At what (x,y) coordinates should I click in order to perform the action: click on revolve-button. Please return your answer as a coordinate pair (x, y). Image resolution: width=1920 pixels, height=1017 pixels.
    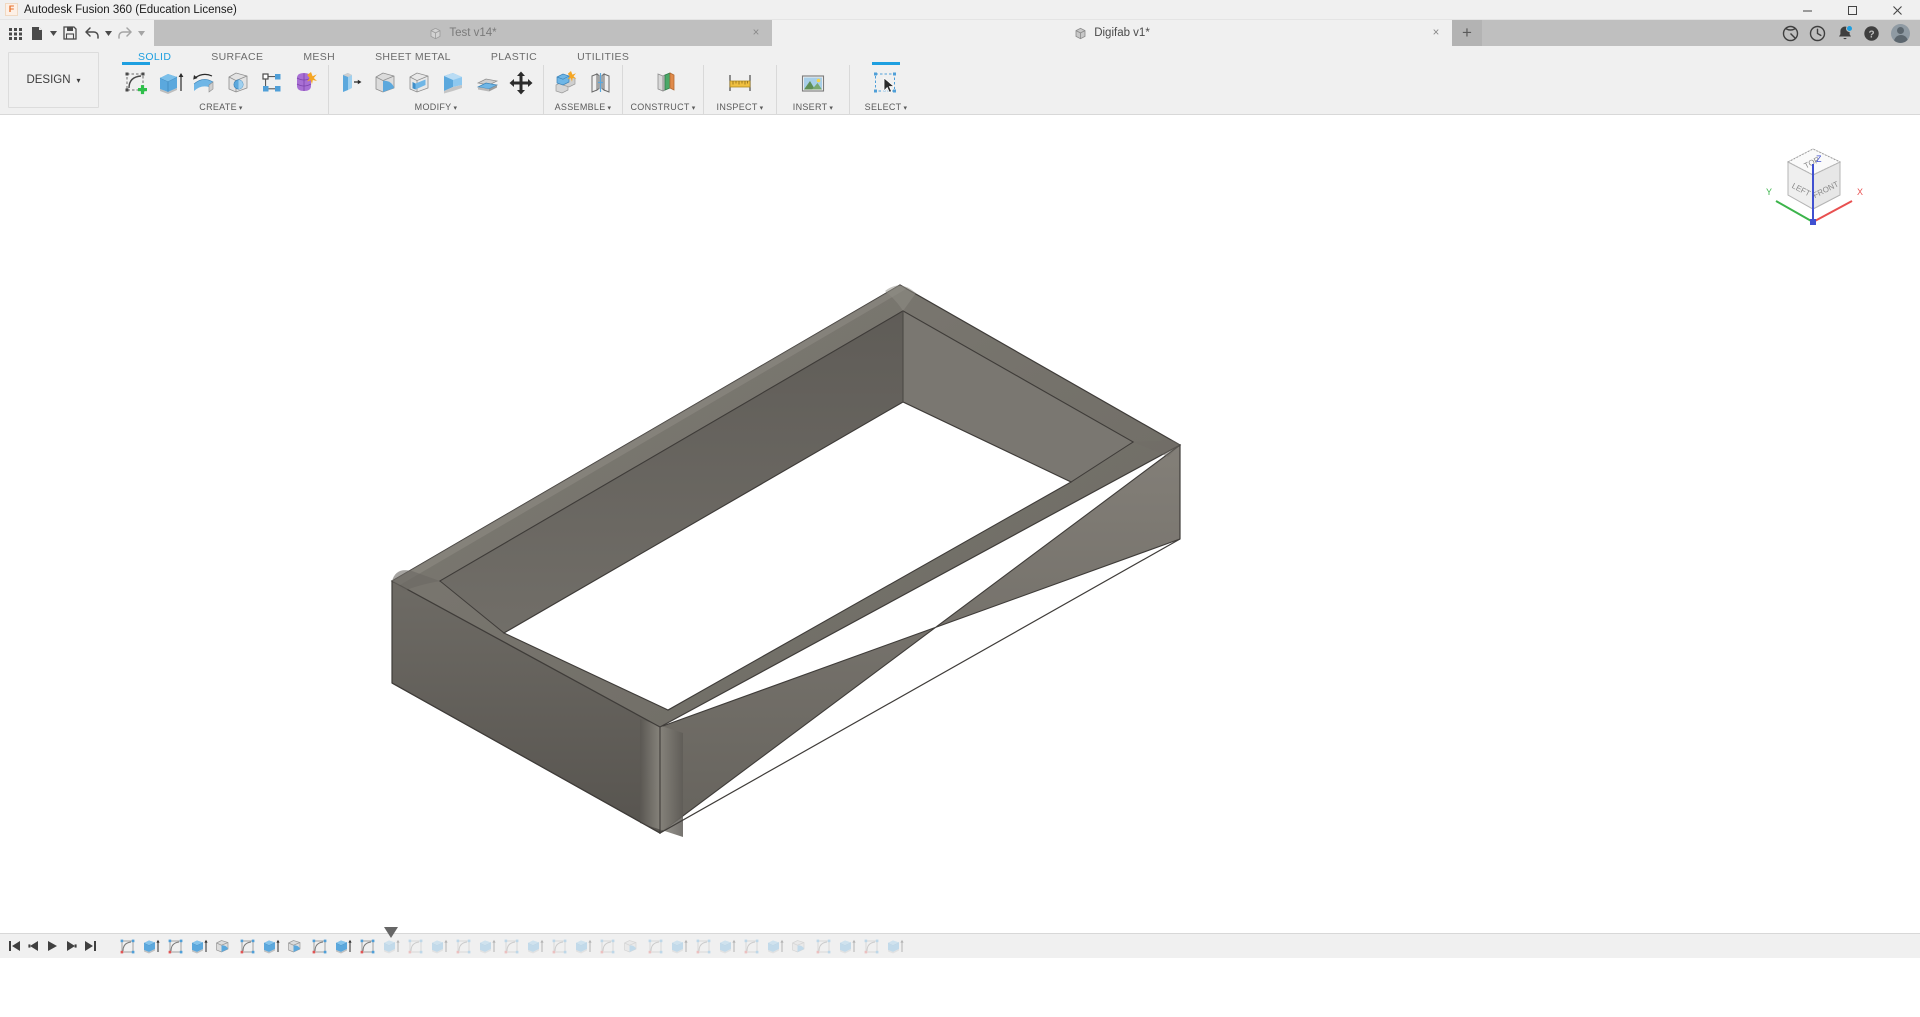
    Looking at the image, I should click on (204, 83).